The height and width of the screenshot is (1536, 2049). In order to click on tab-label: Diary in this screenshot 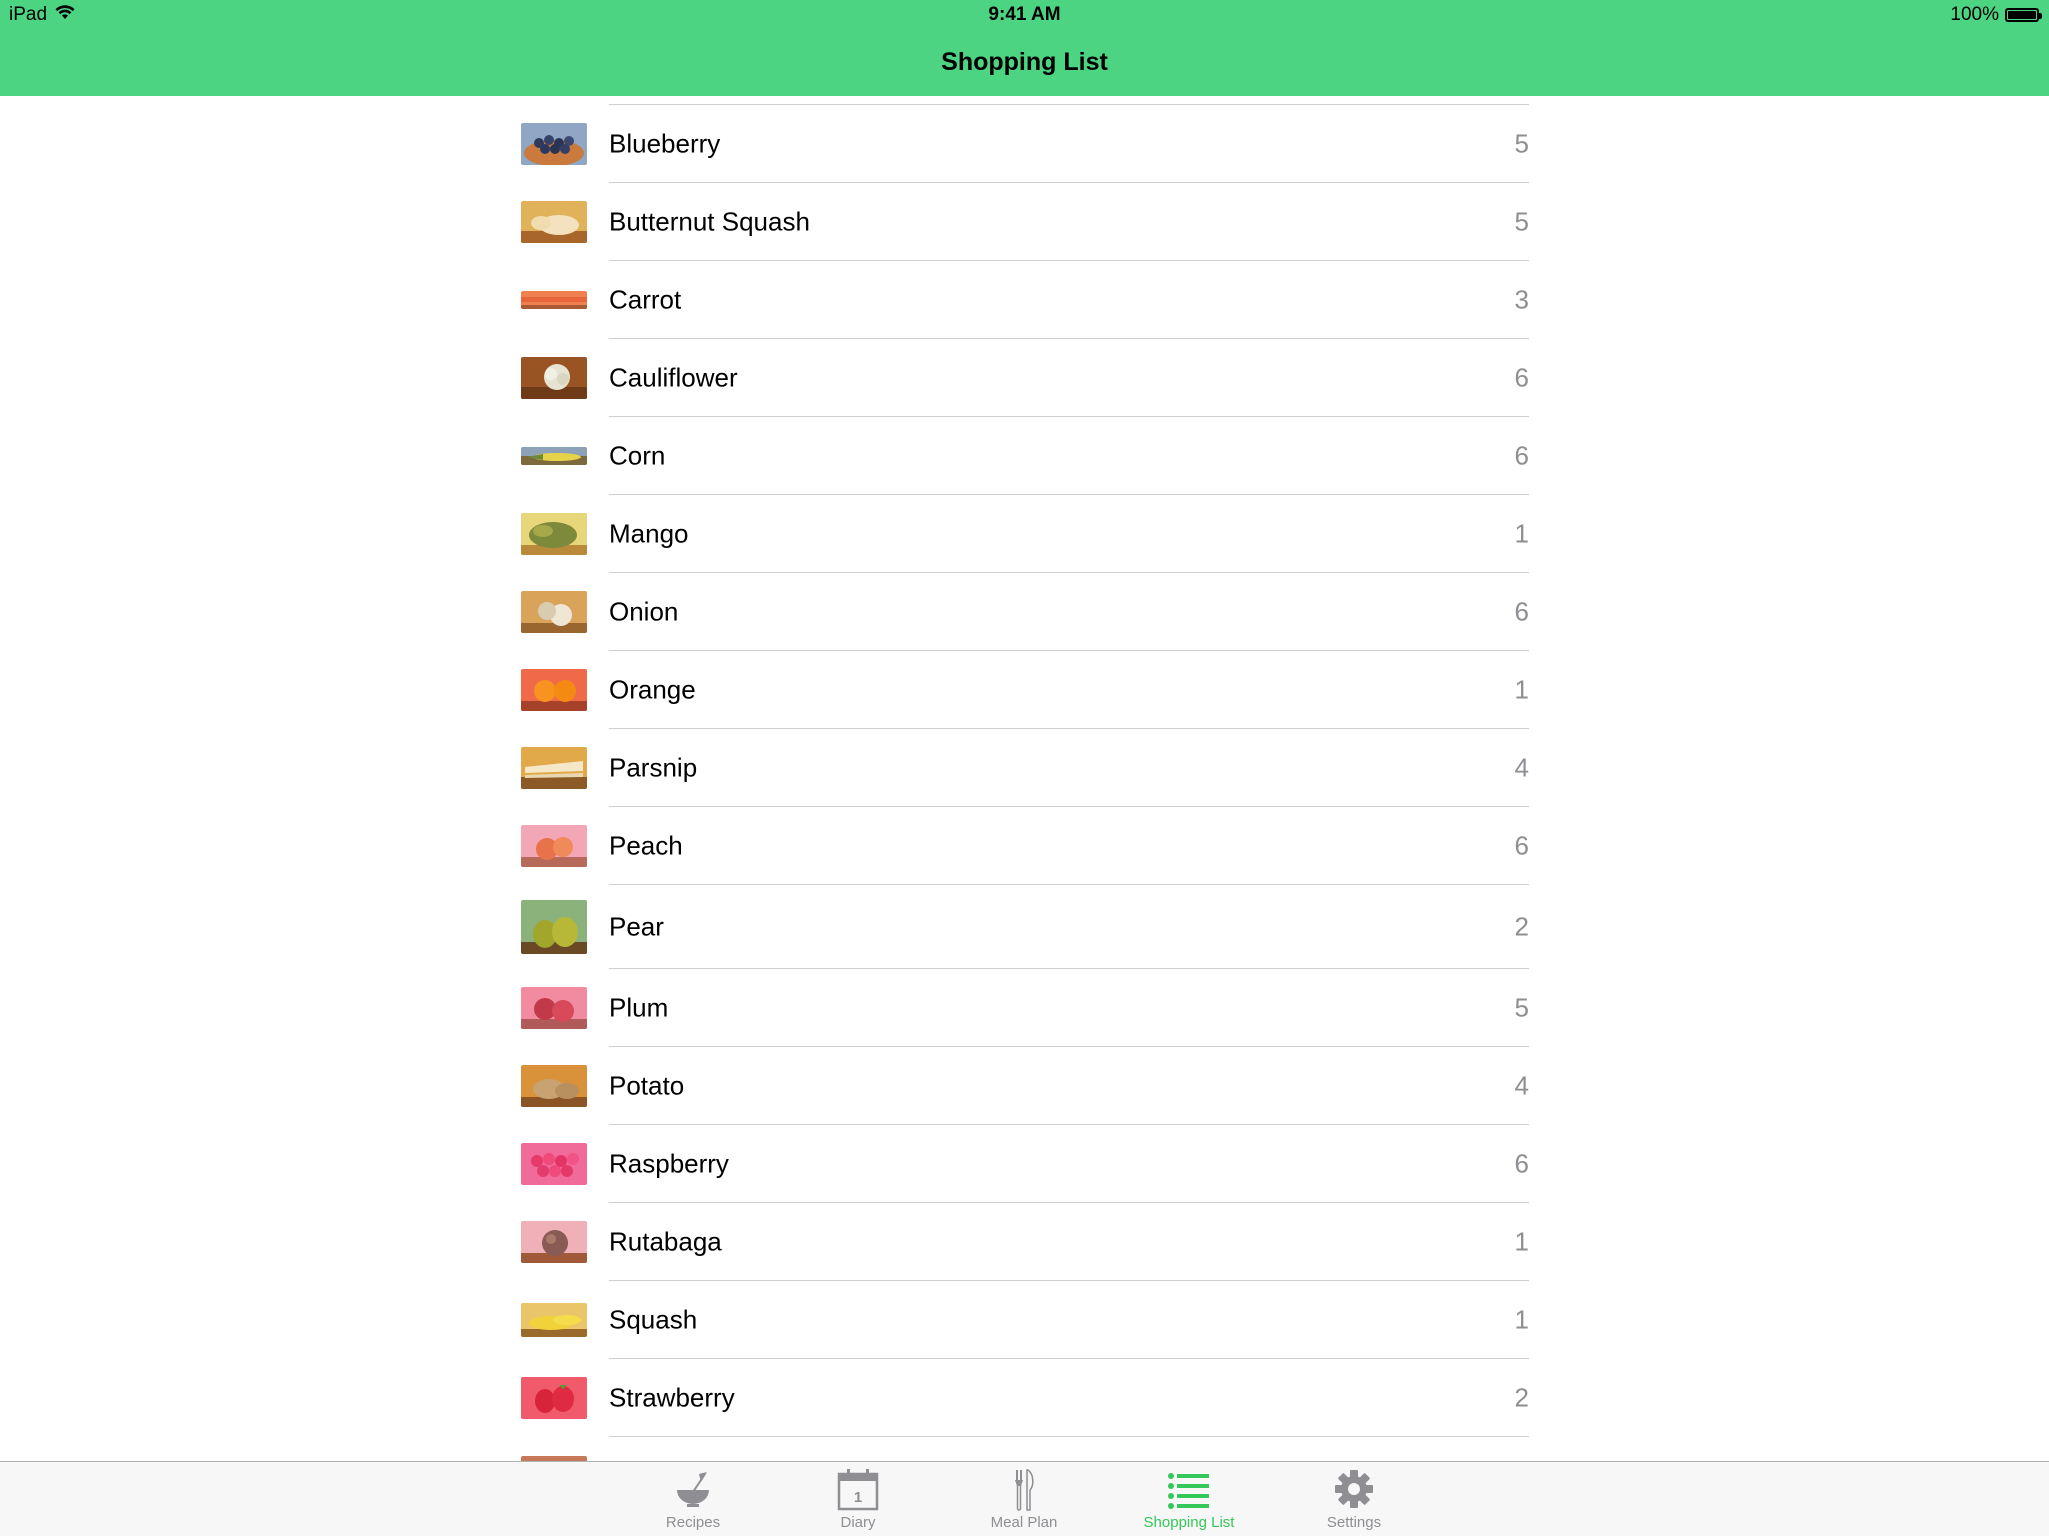, I will do `click(858, 1522)`.